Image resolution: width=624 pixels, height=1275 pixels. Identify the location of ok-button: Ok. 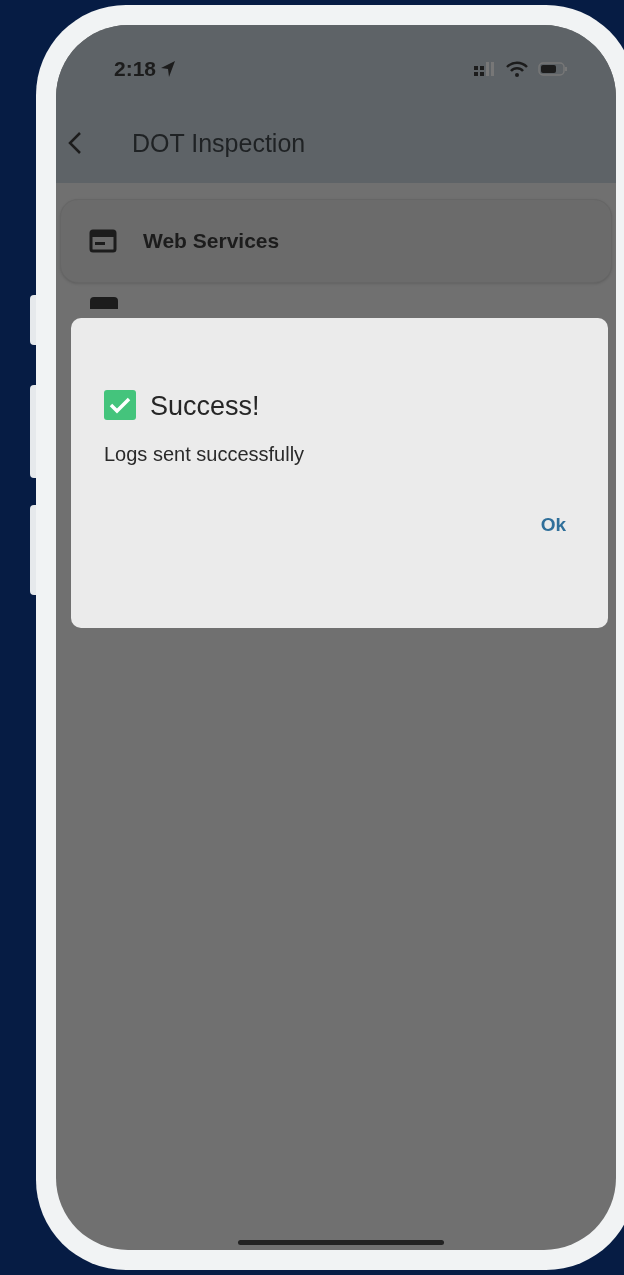
(553, 524).